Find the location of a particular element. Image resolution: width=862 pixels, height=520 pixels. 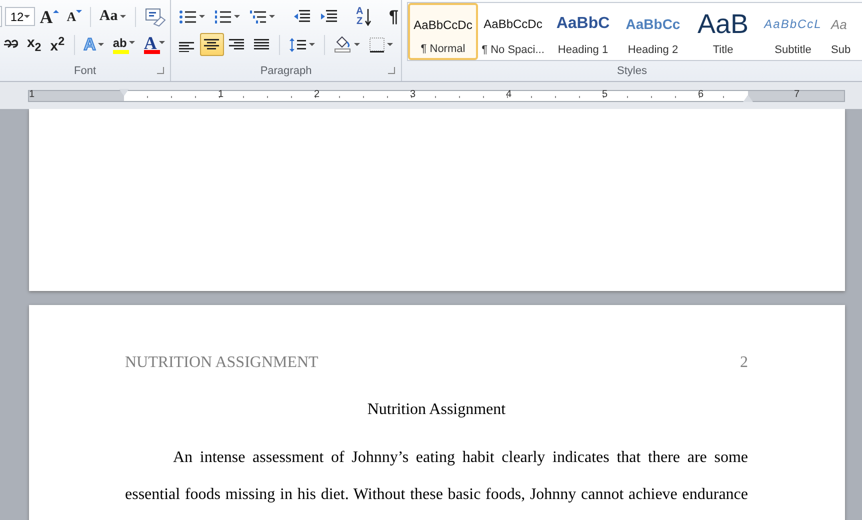

increase-indent-icon is located at coordinates (329, 16).